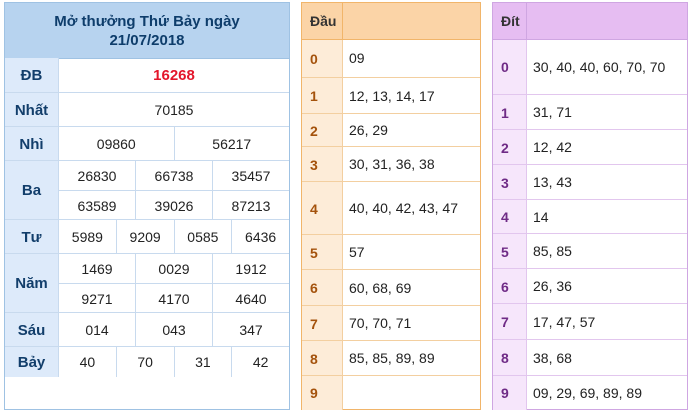 This screenshot has width=693, height=412. Describe the element at coordinates (590, 21) in the screenshot. I see `dit-header: Đít` at that location.